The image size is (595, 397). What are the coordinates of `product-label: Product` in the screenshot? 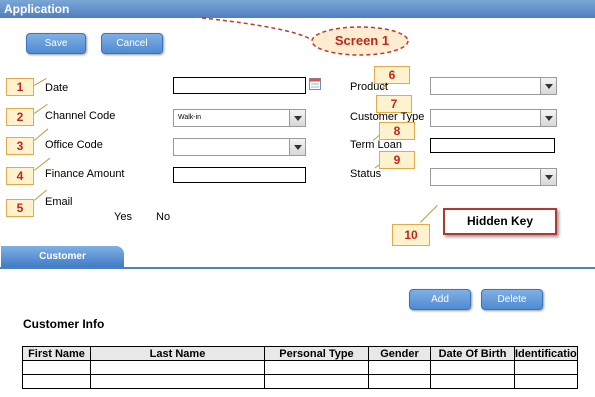 It's located at (369, 87).